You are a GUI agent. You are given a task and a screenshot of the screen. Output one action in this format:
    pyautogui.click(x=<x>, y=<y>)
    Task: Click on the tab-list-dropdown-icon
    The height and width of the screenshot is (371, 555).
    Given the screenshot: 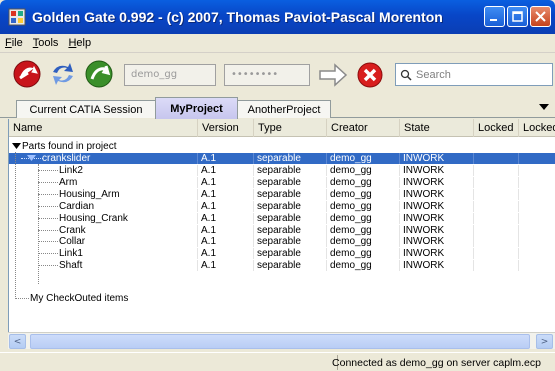 What is the action you would take?
    pyautogui.click(x=544, y=107)
    